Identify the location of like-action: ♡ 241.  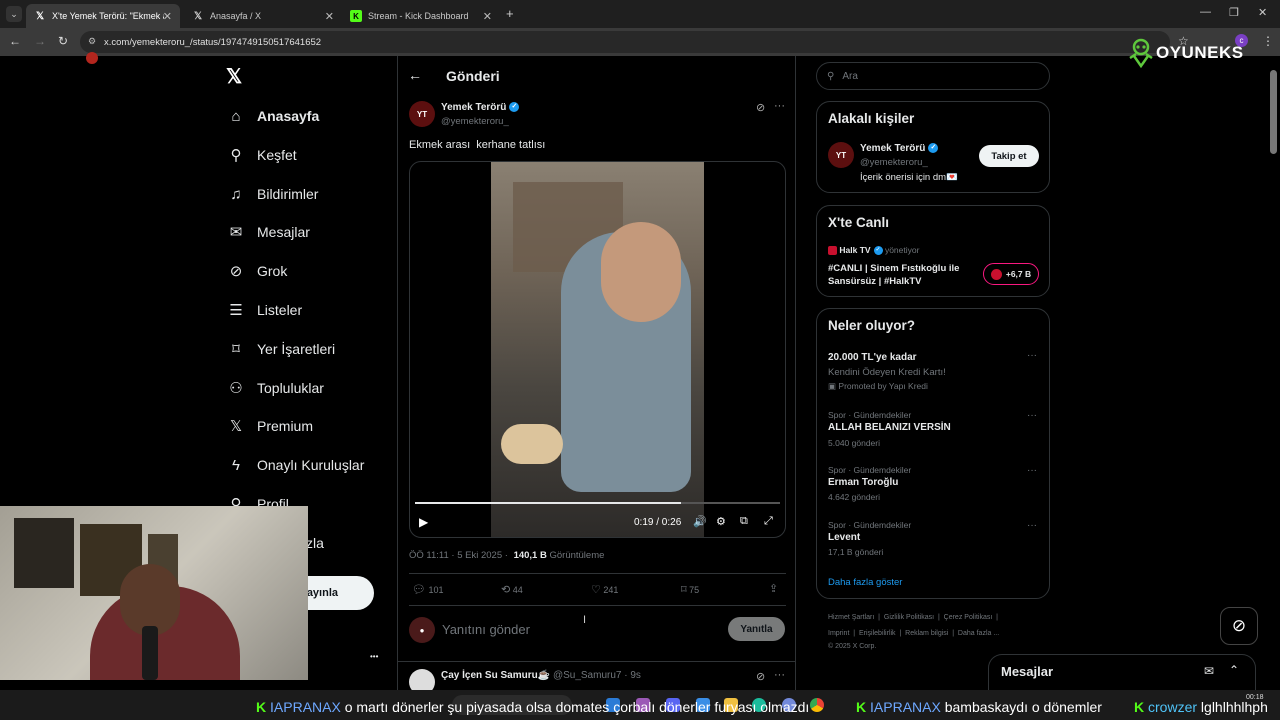
(604, 589).